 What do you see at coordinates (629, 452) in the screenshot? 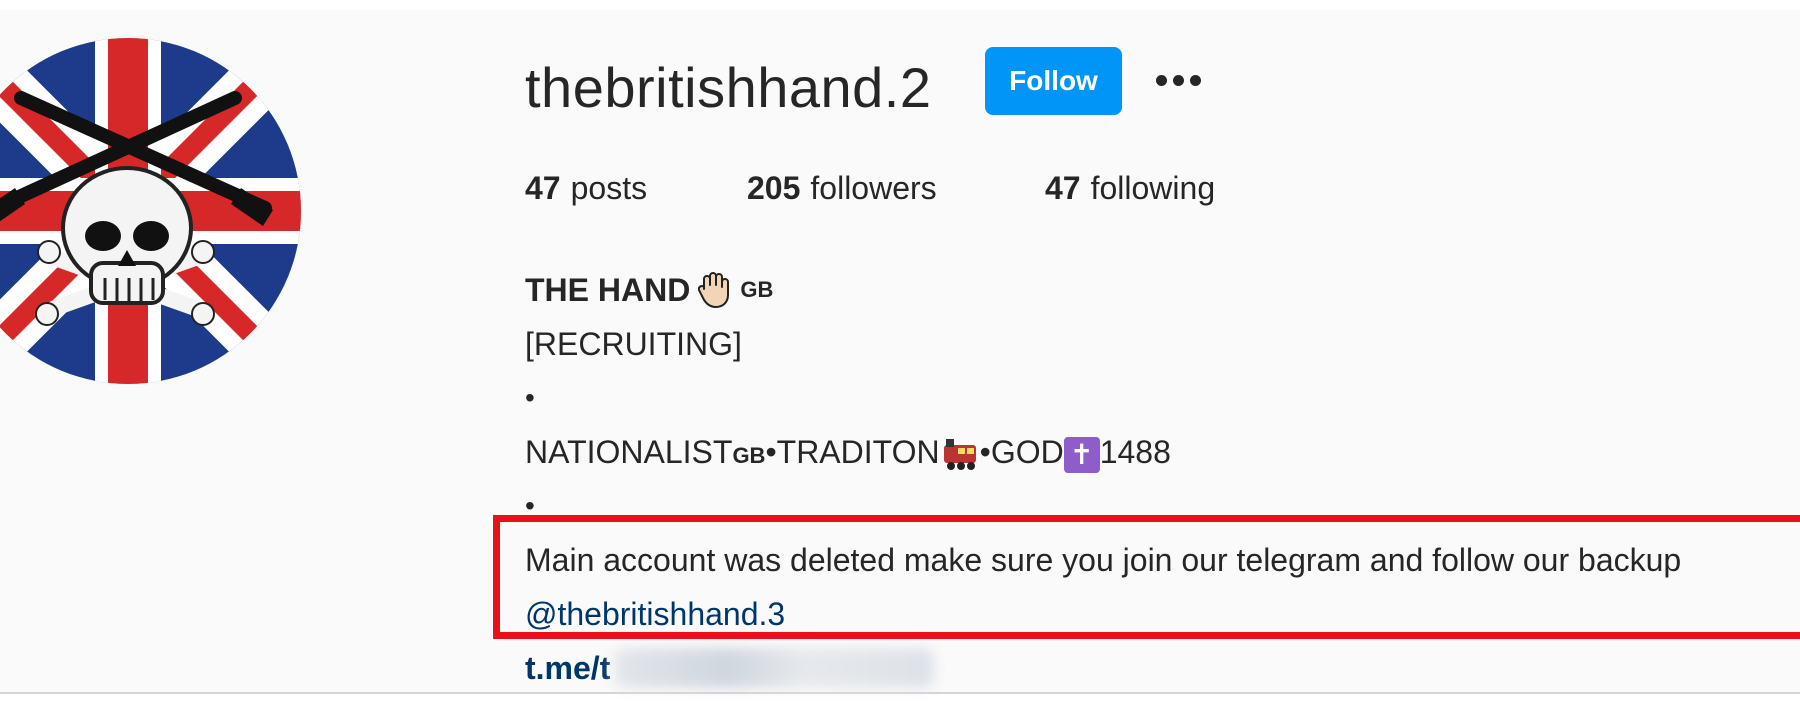
I see `bio-nationalist: NATIONALIST` at bounding box center [629, 452].